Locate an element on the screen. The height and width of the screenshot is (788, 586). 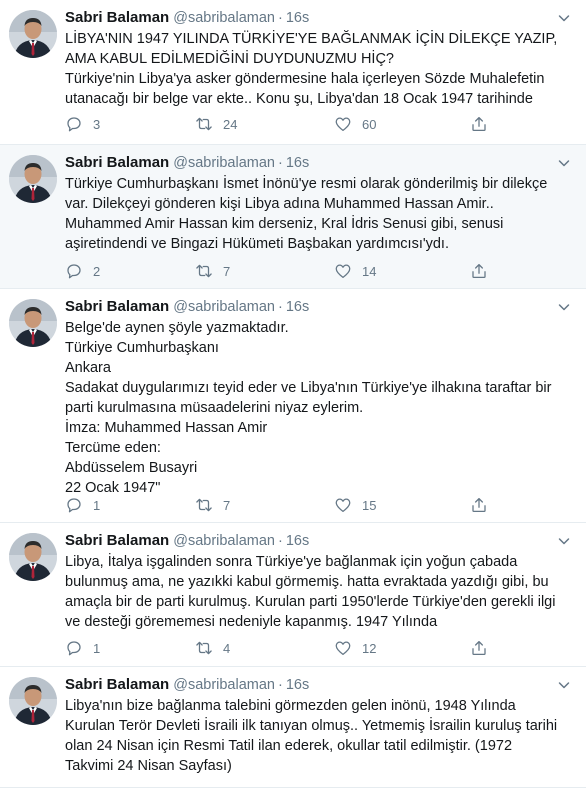
retweet-count: 24 is located at coordinates (230, 124).